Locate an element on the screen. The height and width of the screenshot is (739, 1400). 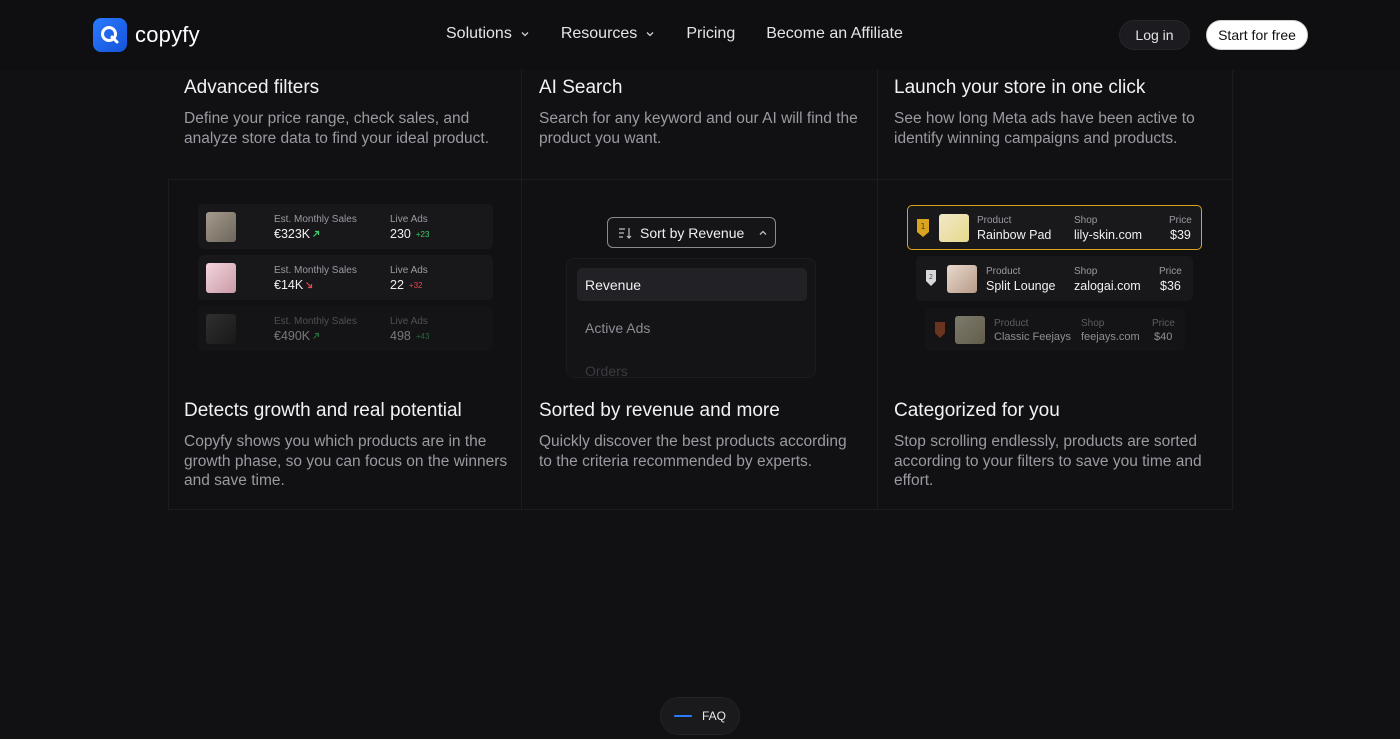
feature-title-sorted: Sorted by revenue and more is located at coordinates (659, 410).